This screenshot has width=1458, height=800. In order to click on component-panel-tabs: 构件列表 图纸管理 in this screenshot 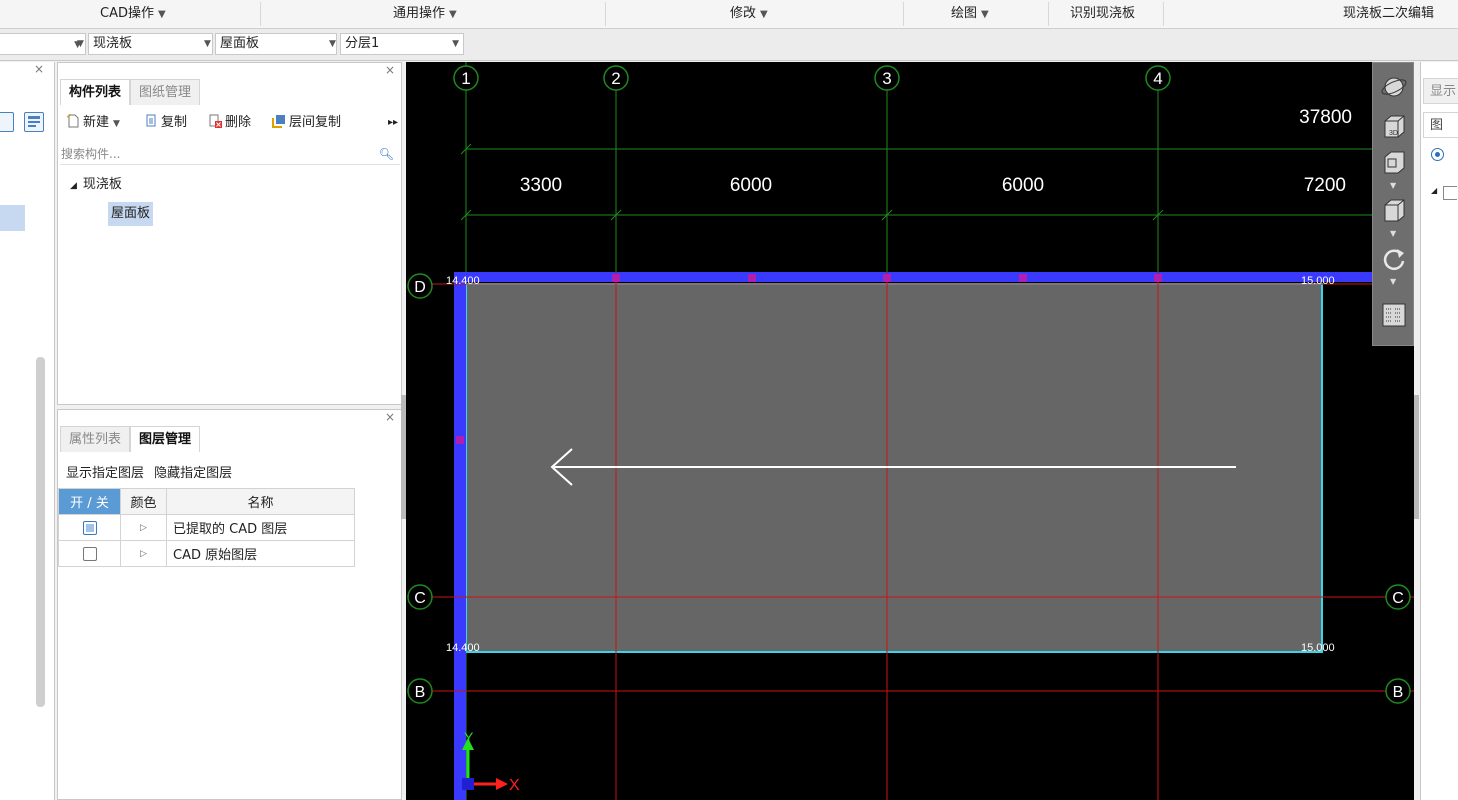, I will do `click(130, 92)`.